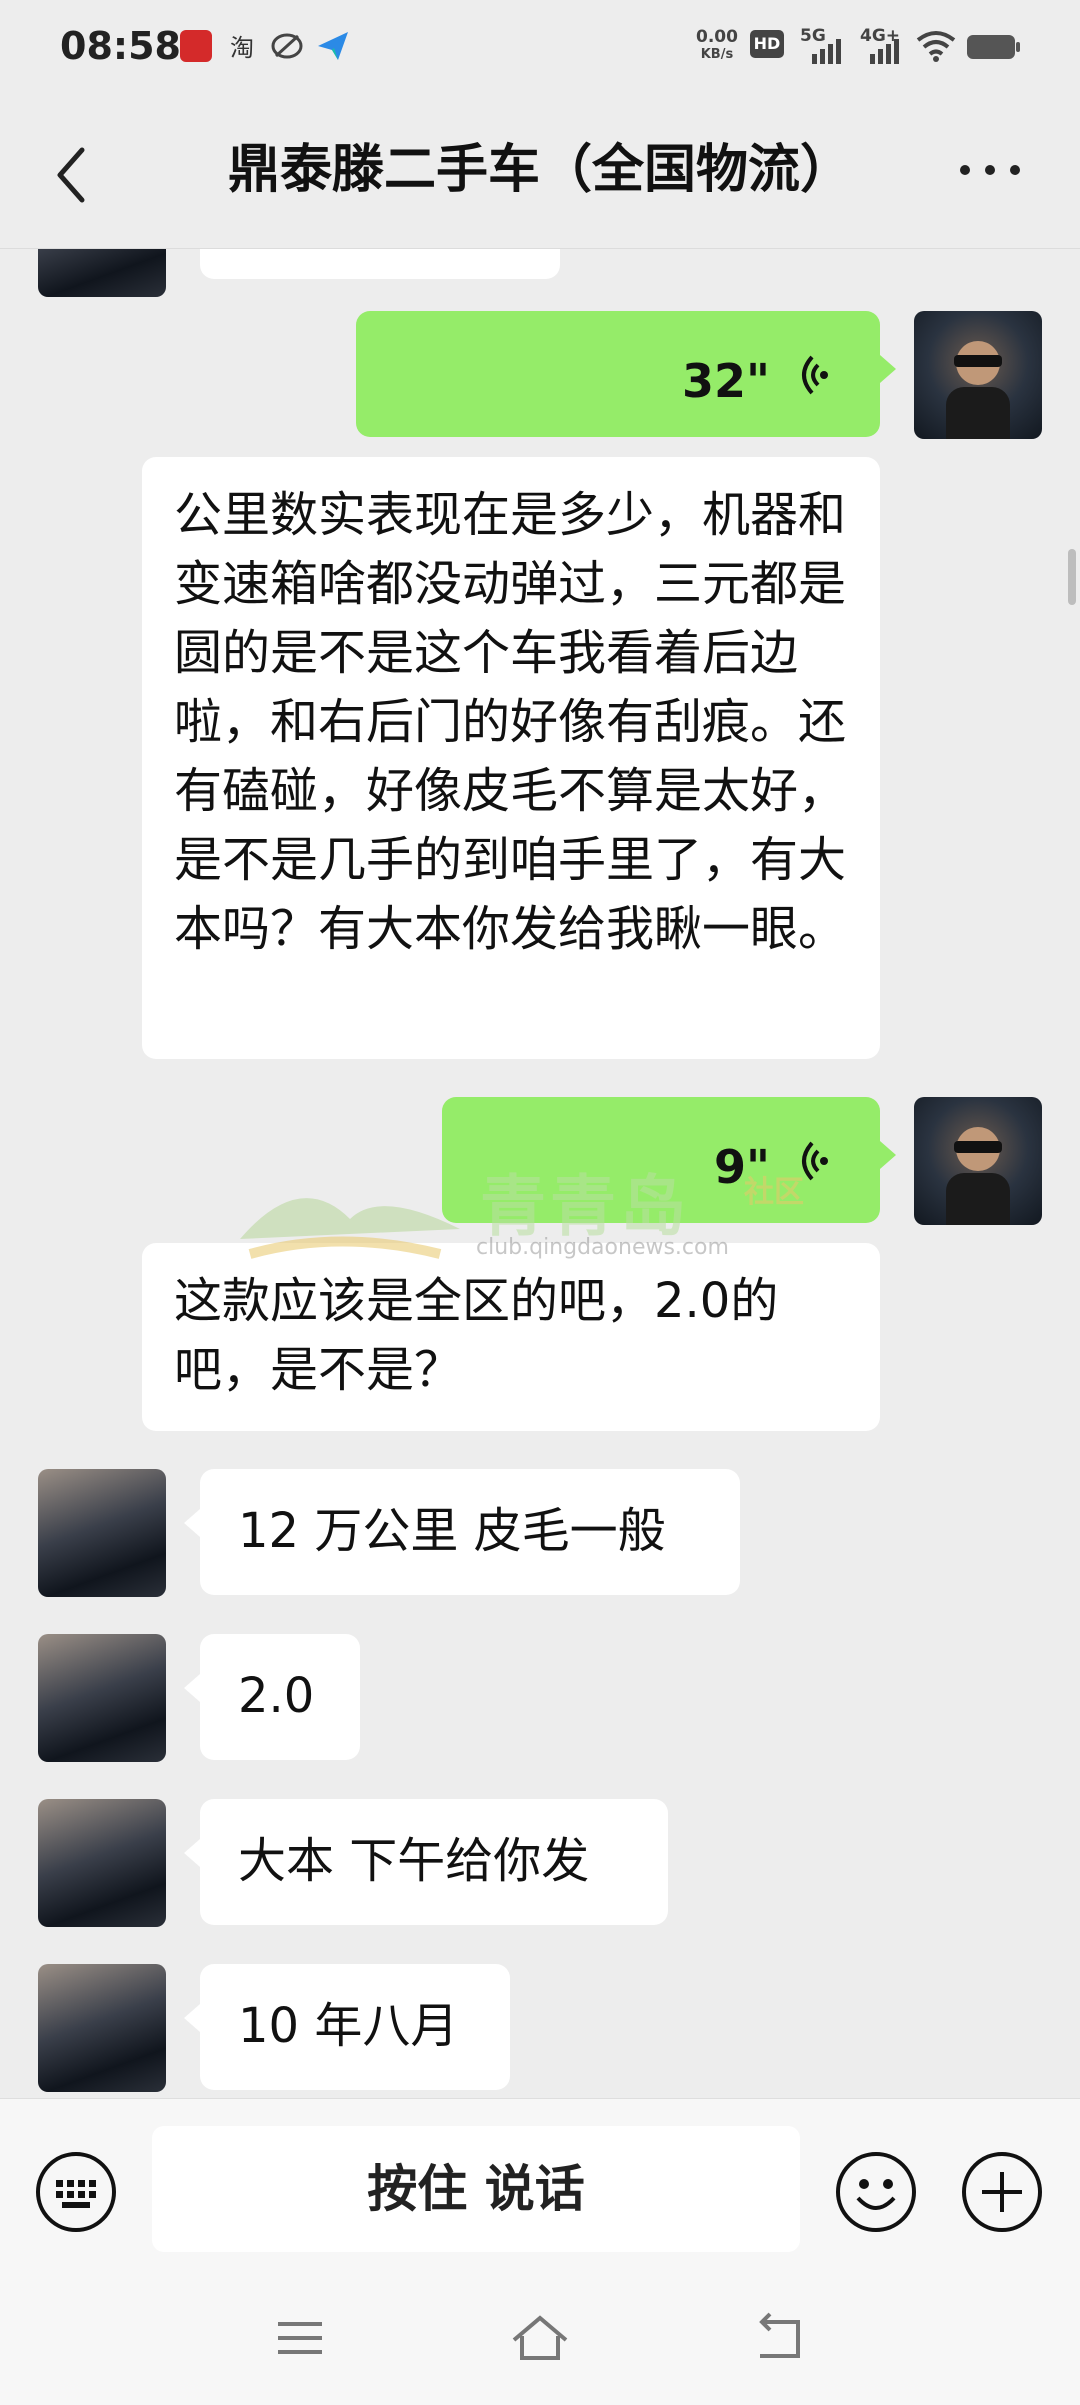  What do you see at coordinates (196, 46) in the screenshot?
I see `app-notification-icon` at bounding box center [196, 46].